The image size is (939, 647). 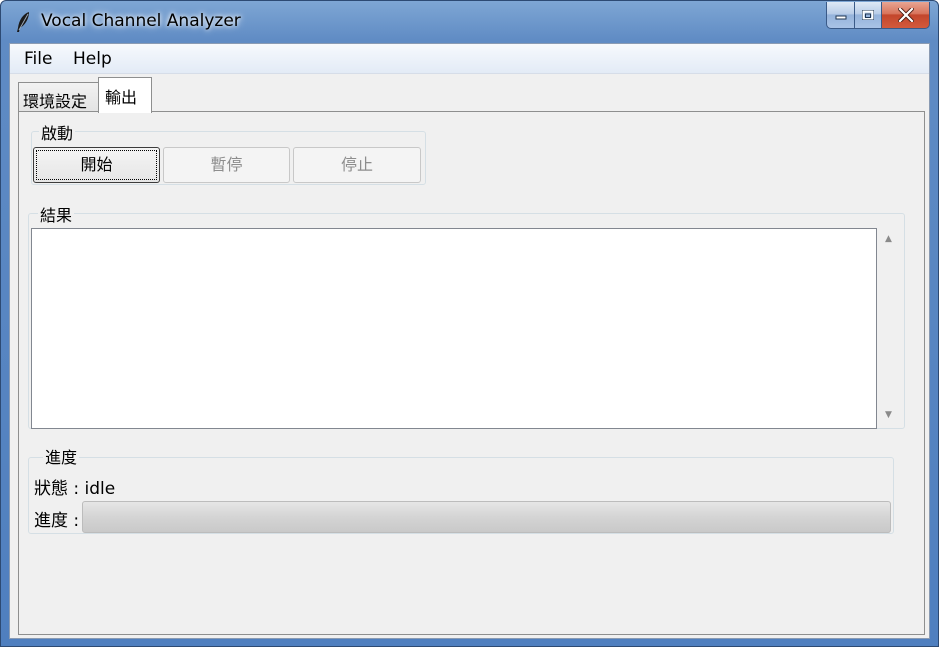 I want to click on progress-group-label: 進度, so click(x=61, y=456).